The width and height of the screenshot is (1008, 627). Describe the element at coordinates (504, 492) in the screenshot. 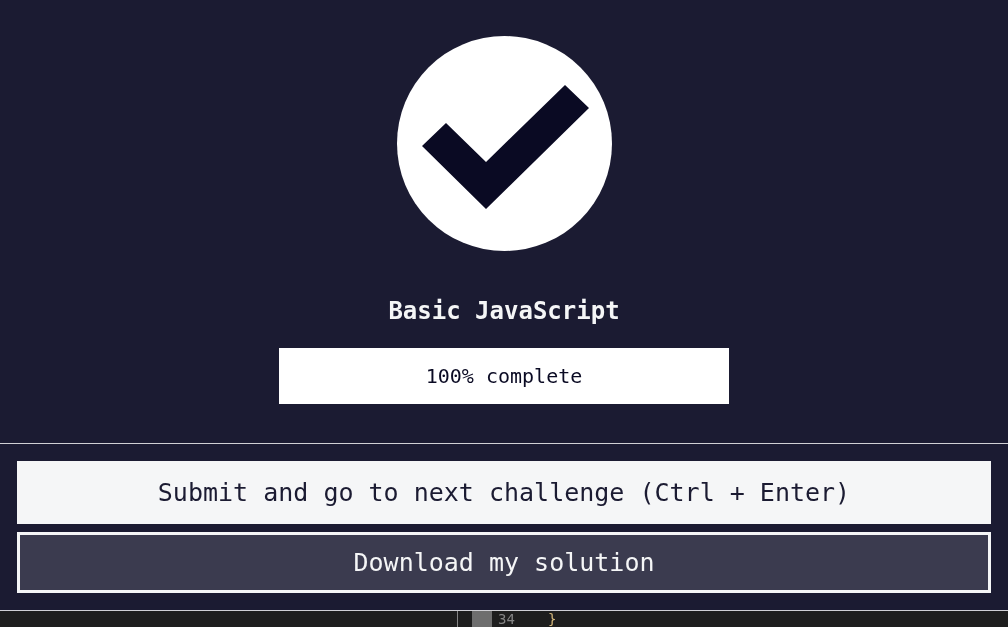

I see `submit-button: Submit and go to next challenge (Ctrl + Enter)` at that location.